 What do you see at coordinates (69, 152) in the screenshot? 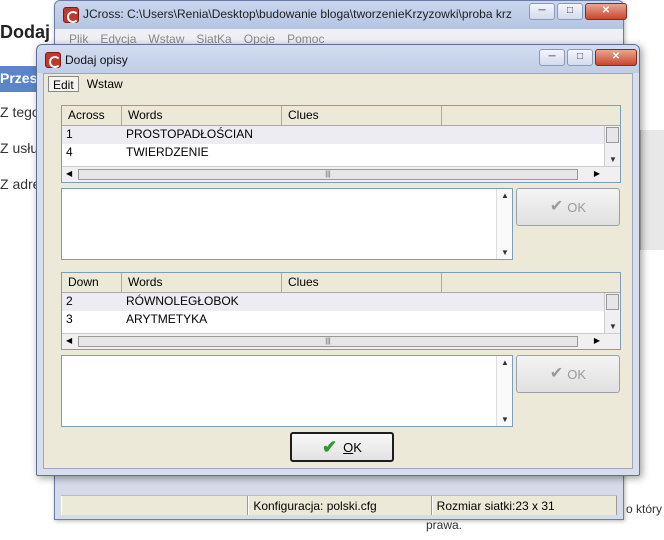
I see `row-number: 4` at bounding box center [69, 152].